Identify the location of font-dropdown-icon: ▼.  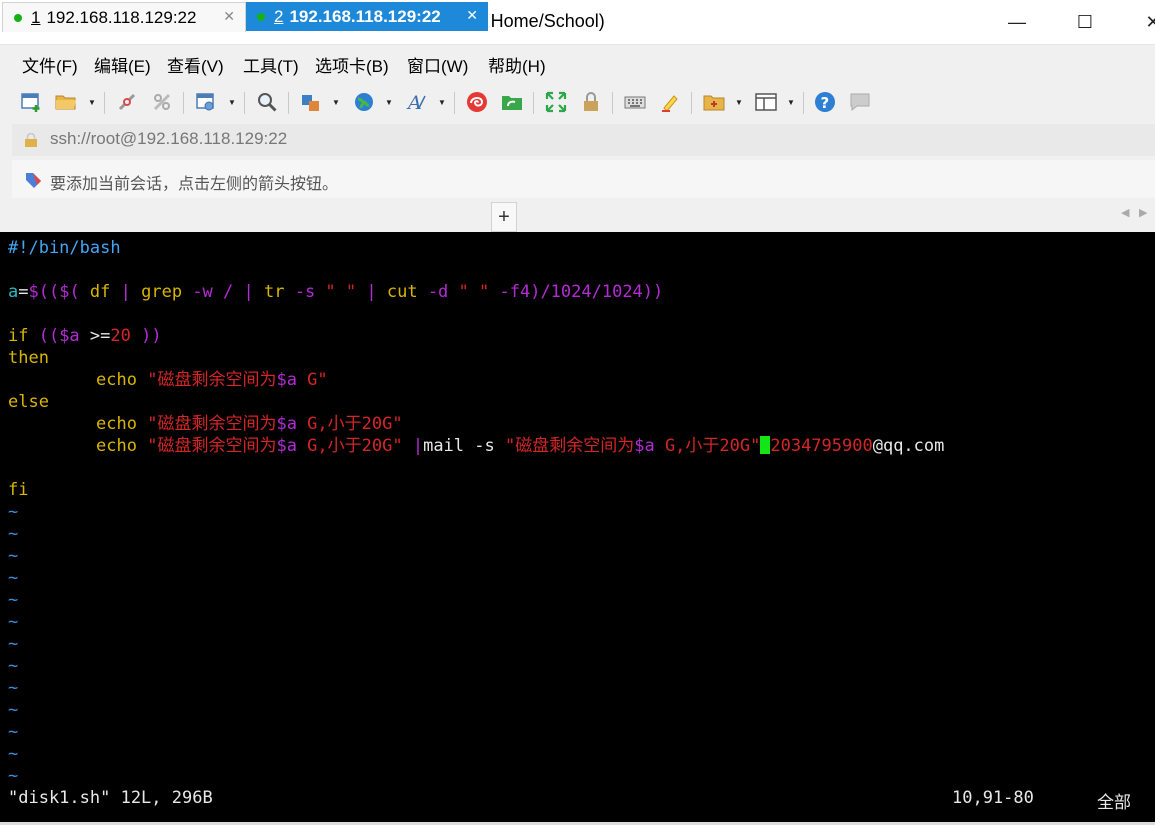
(442, 102).